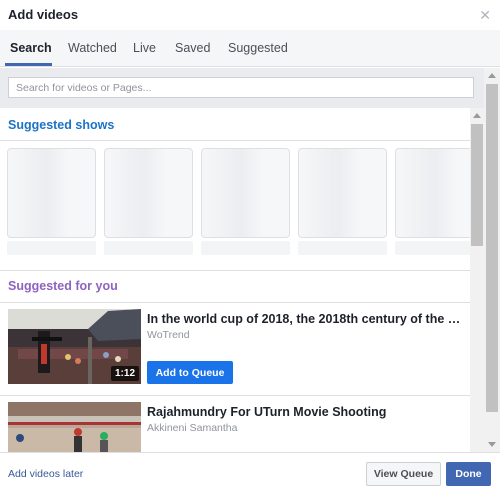 The image size is (500, 494). What do you see at coordinates (250, 15) in the screenshot?
I see `dialog-header: Add videos ✕` at bounding box center [250, 15].